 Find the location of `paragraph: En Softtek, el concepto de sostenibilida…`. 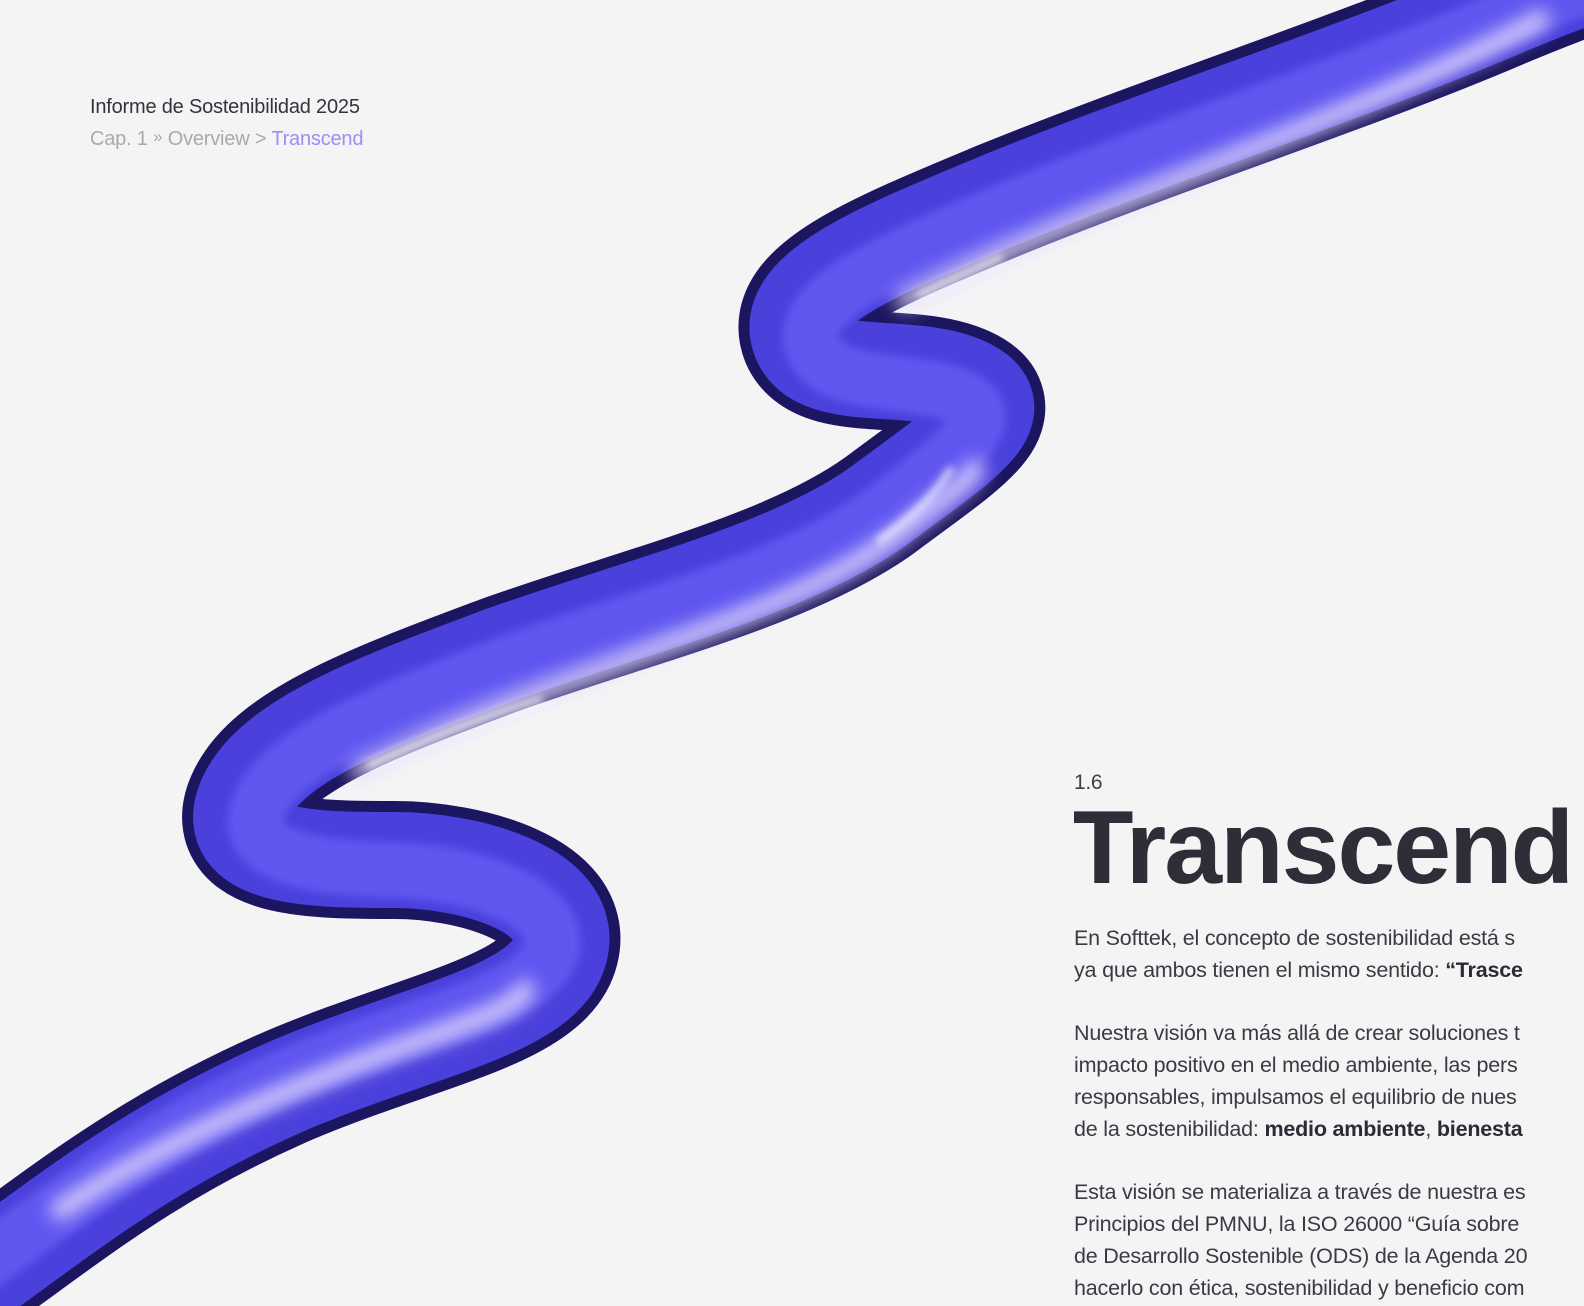

paragraph: En Softtek, el concepto de sostenibilida… is located at coordinates (1329, 954).